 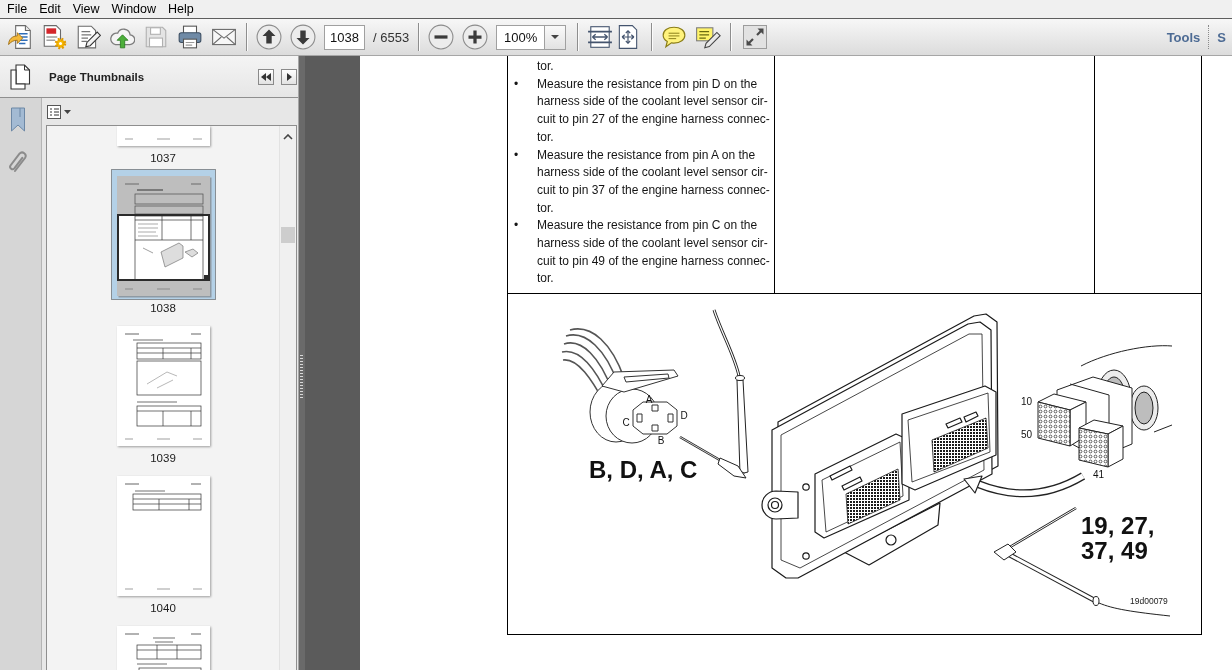 I want to click on triangle-right-icon, so click(x=289, y=76).